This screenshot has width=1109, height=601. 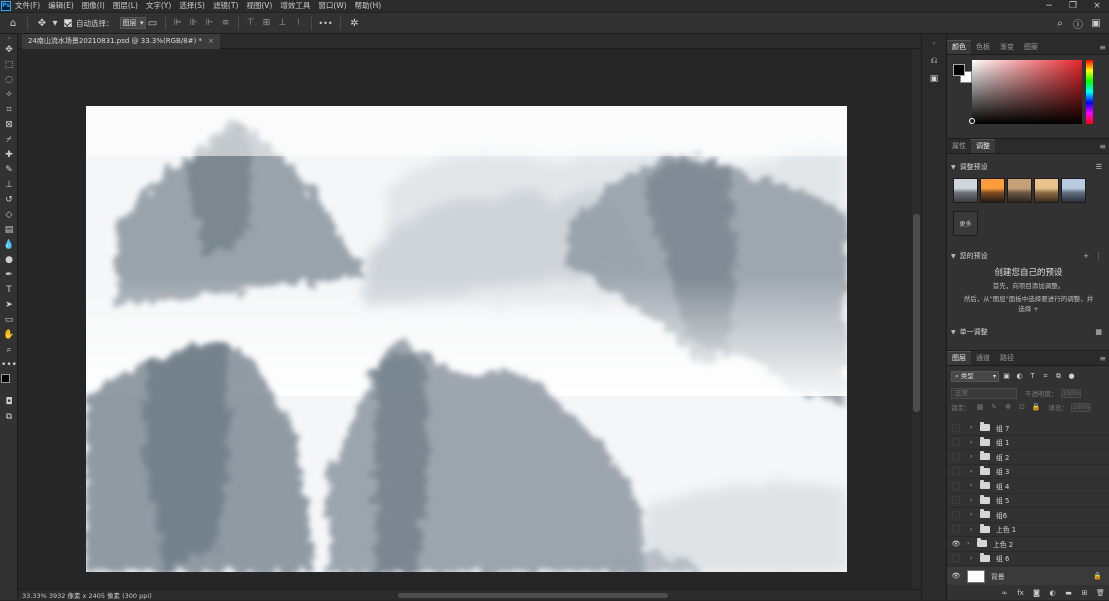 I want to click on frame-tool-icon: ⊠, so click(x=9, y=124).